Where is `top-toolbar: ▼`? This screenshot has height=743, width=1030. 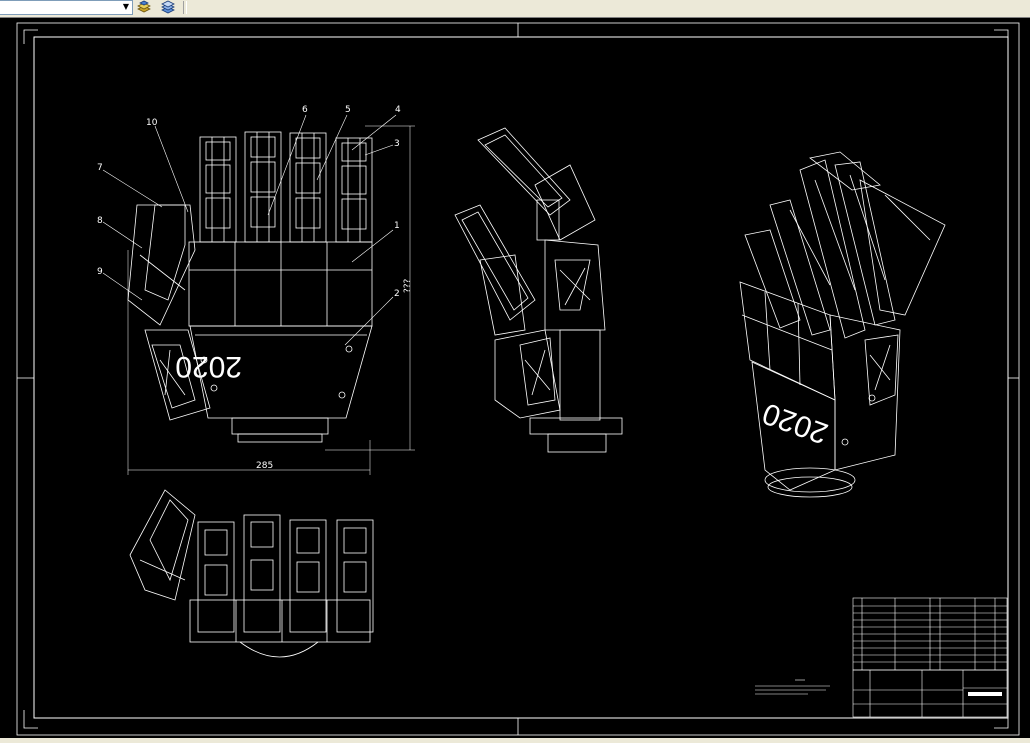 top-toolbar: ▼ is located at coordinates (515, 9).